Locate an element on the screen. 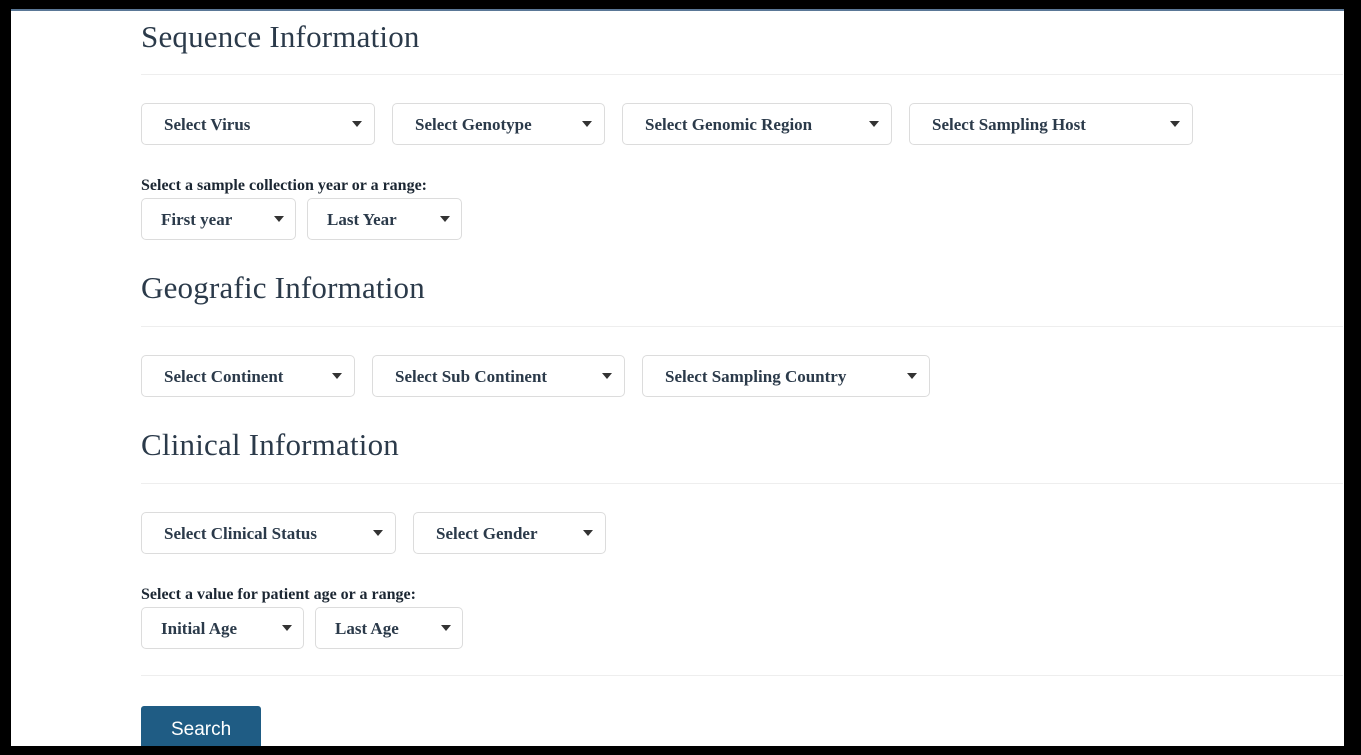  clinical-section-divider is located at coordinates (742, 483).